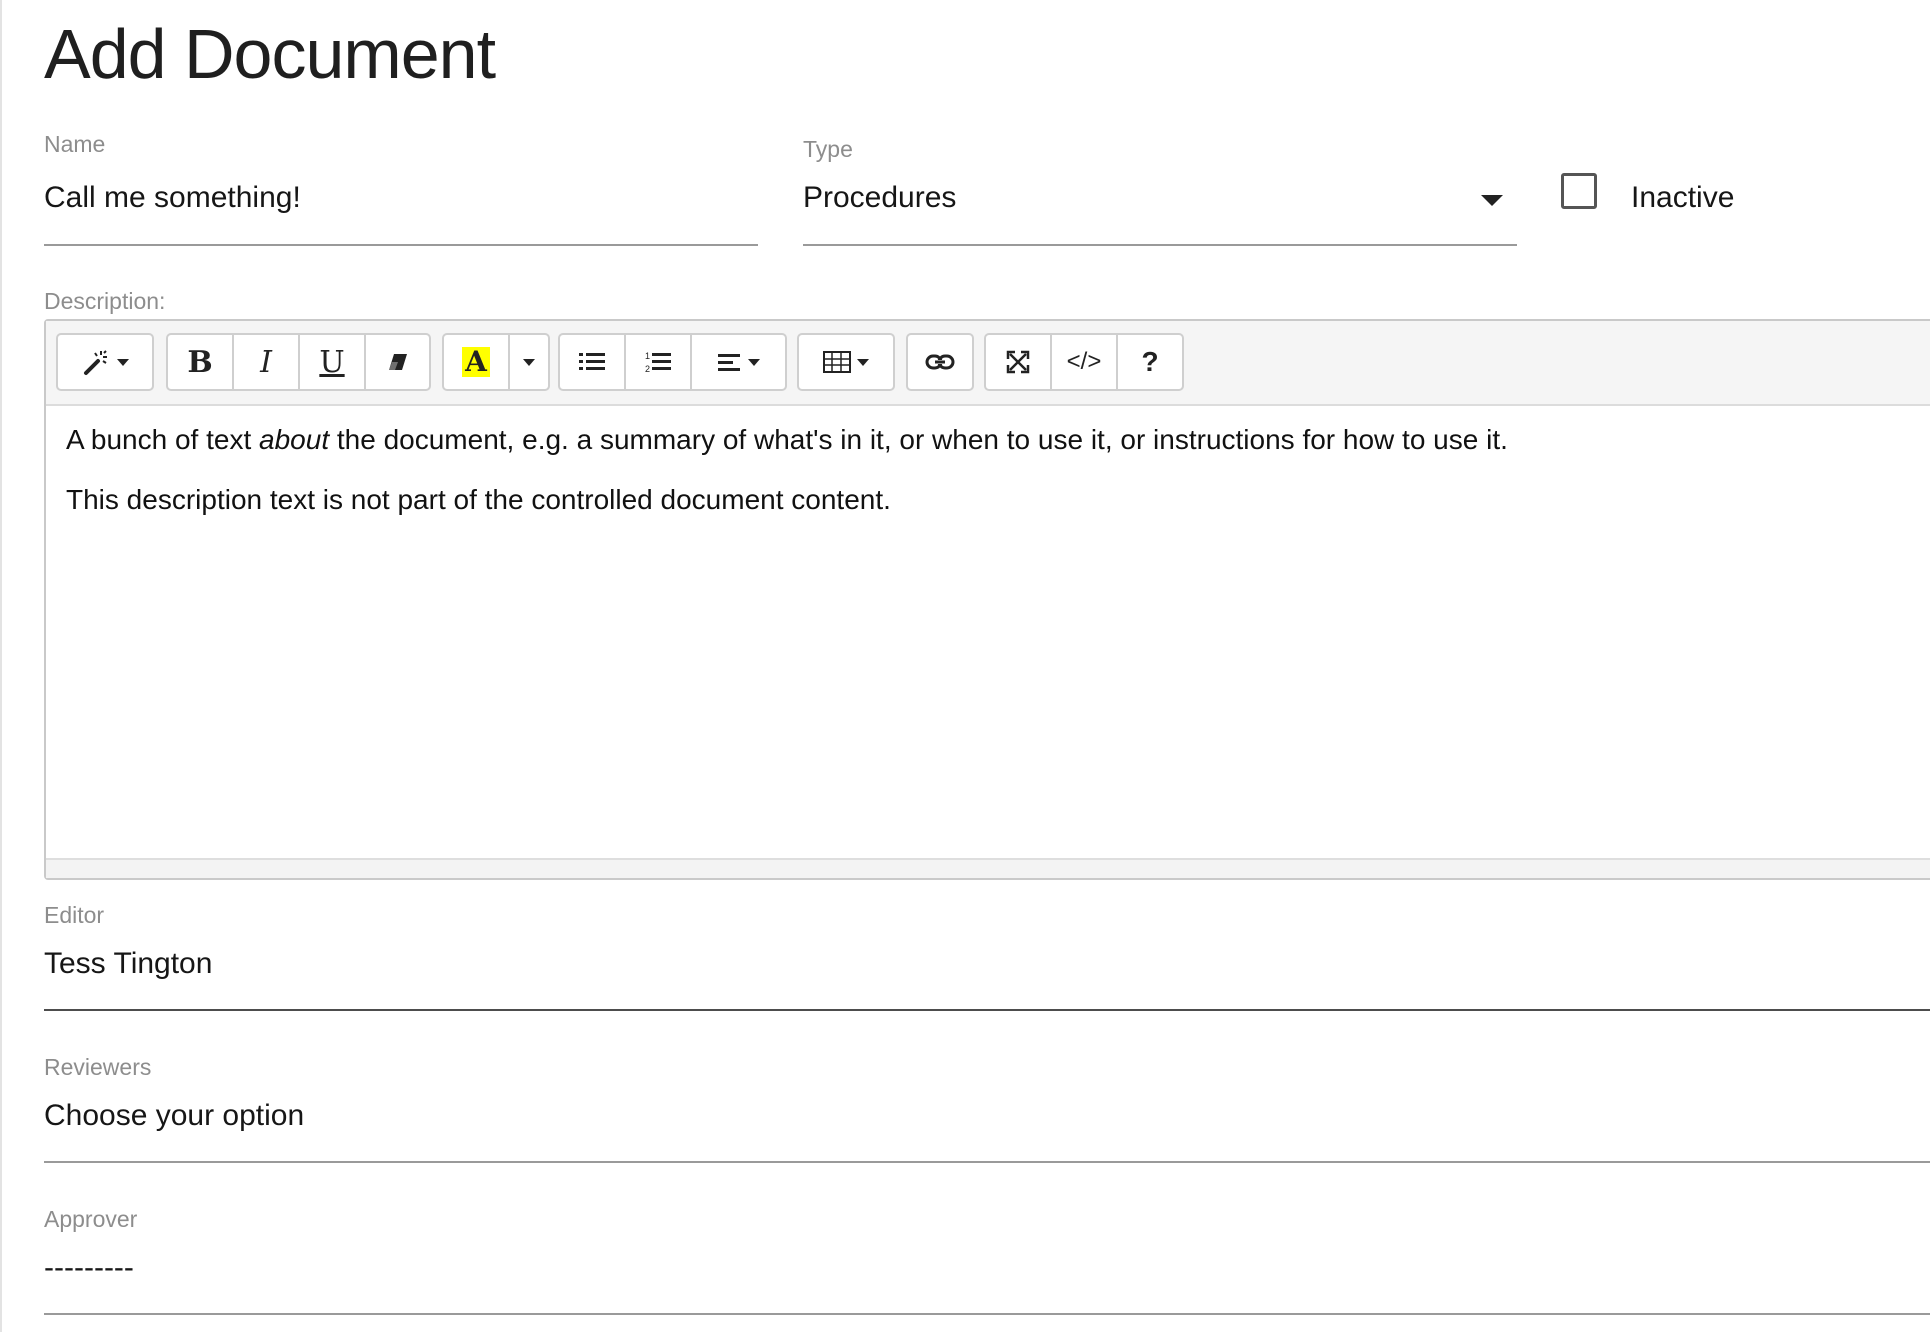  I want to click on eraser-icon, so click(397, 362).